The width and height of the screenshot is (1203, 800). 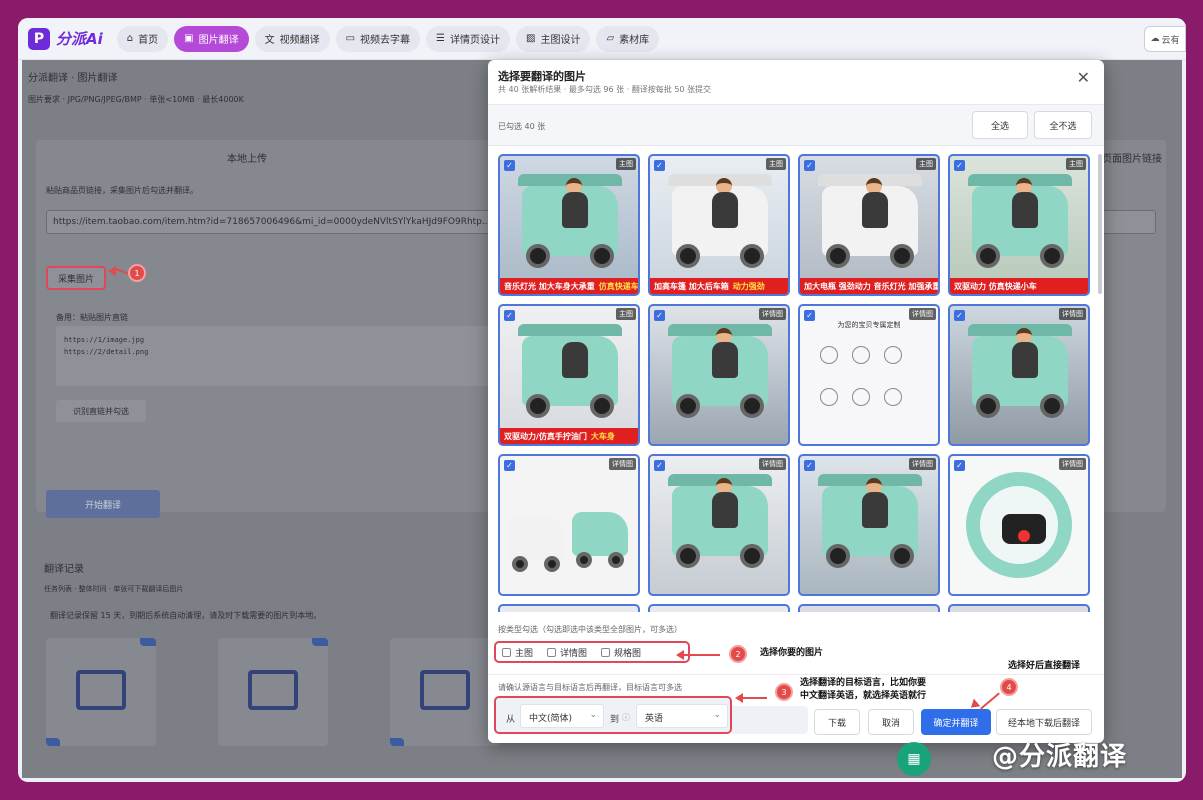 I want to click on tab-local-upload: 本地上传, so click(x=247, y=157).